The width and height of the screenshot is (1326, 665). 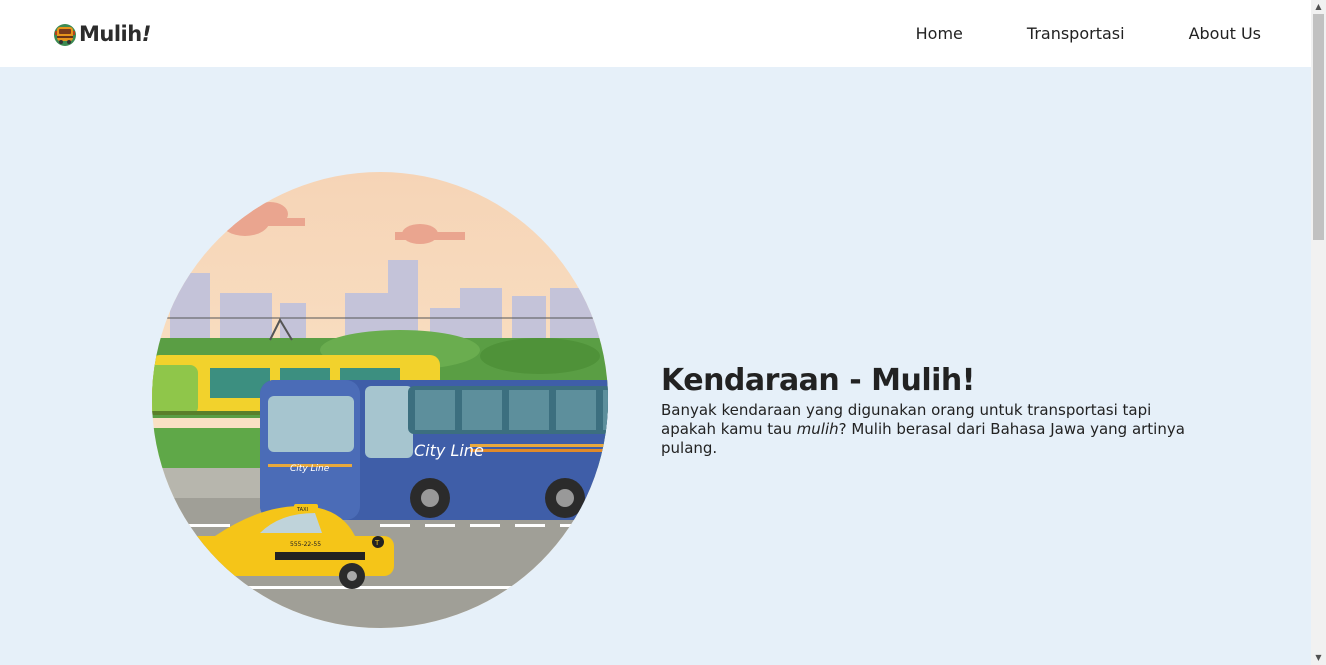 What do you see at coordinates (1318, 127) in the screenshot?
I see `scroll-thumb` at bounding box center [1318, 127].